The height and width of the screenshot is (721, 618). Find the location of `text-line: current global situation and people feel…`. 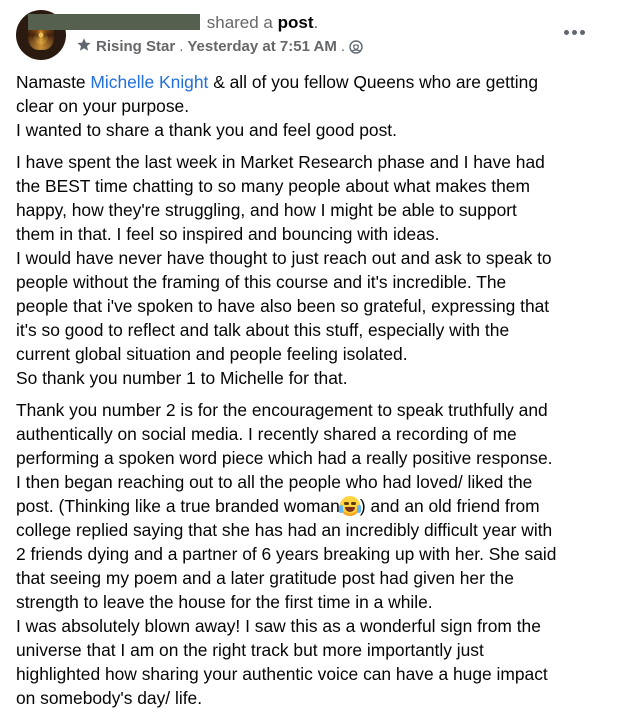

text-line: current global situation and people feel… is located at coordinates (212, 354).